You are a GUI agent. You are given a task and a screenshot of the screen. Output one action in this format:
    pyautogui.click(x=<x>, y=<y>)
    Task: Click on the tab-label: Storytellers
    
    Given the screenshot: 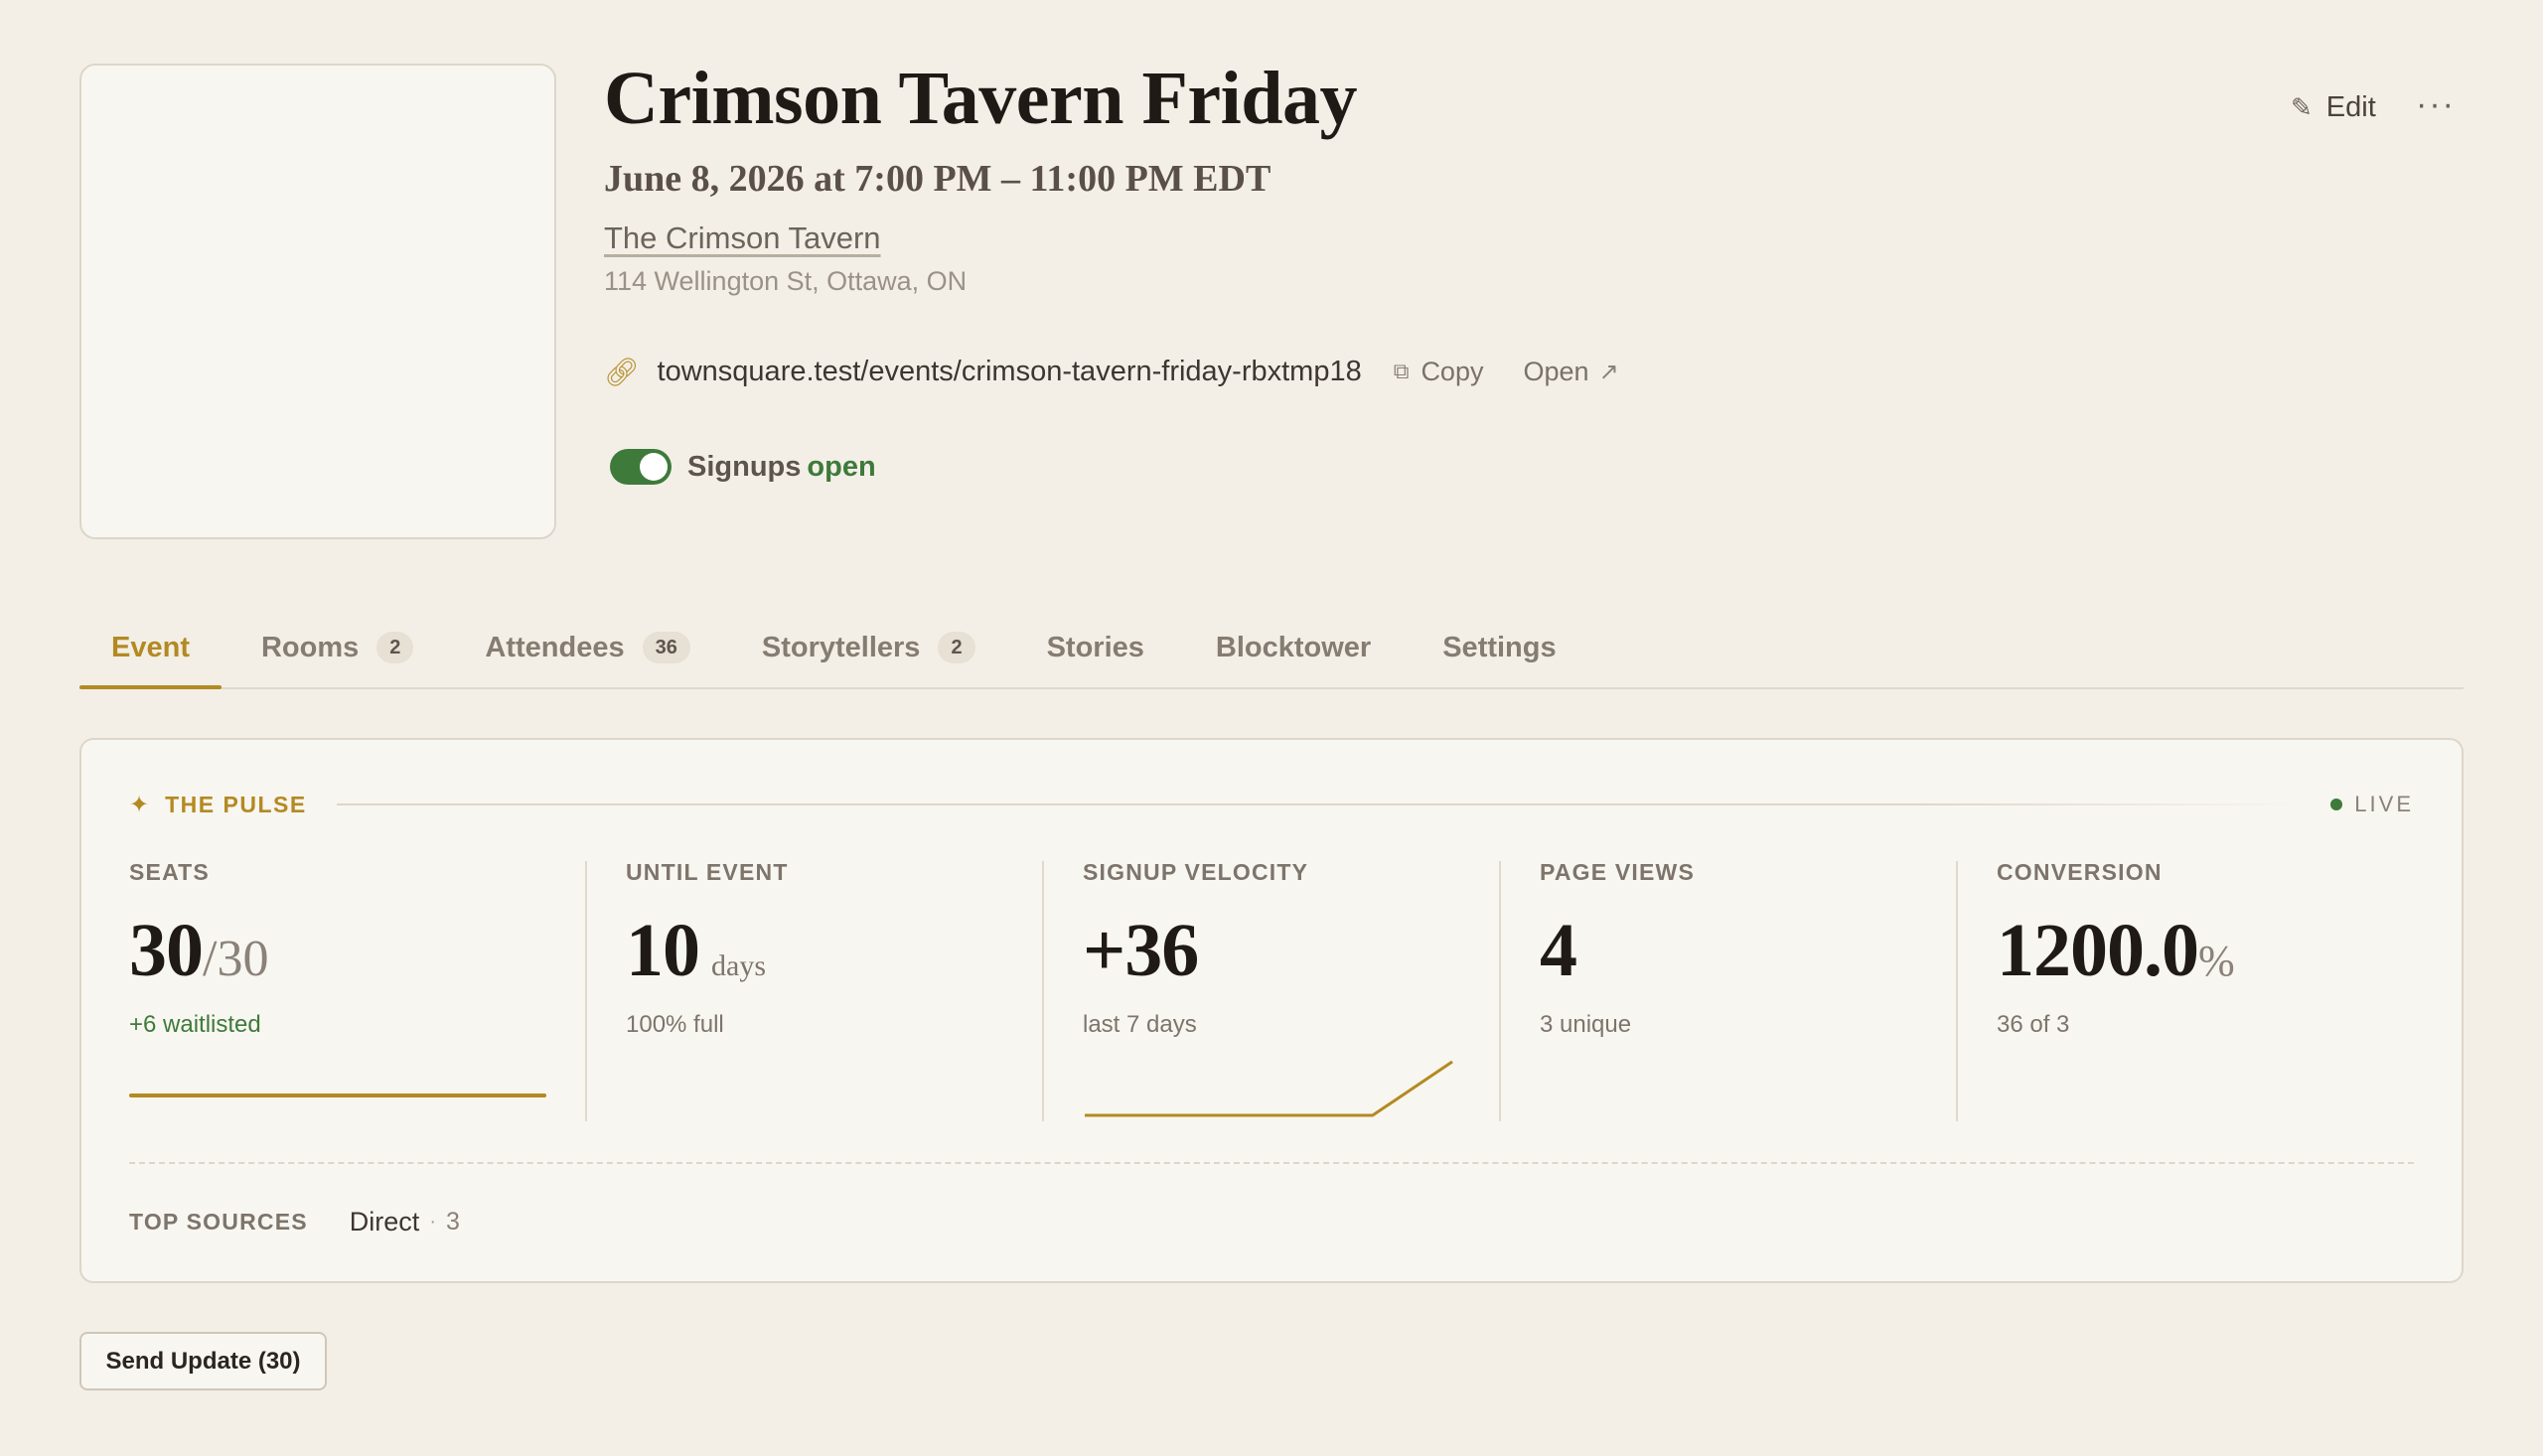 What is the action you would take?
    pyautogui.click(x=841, y=647)
    